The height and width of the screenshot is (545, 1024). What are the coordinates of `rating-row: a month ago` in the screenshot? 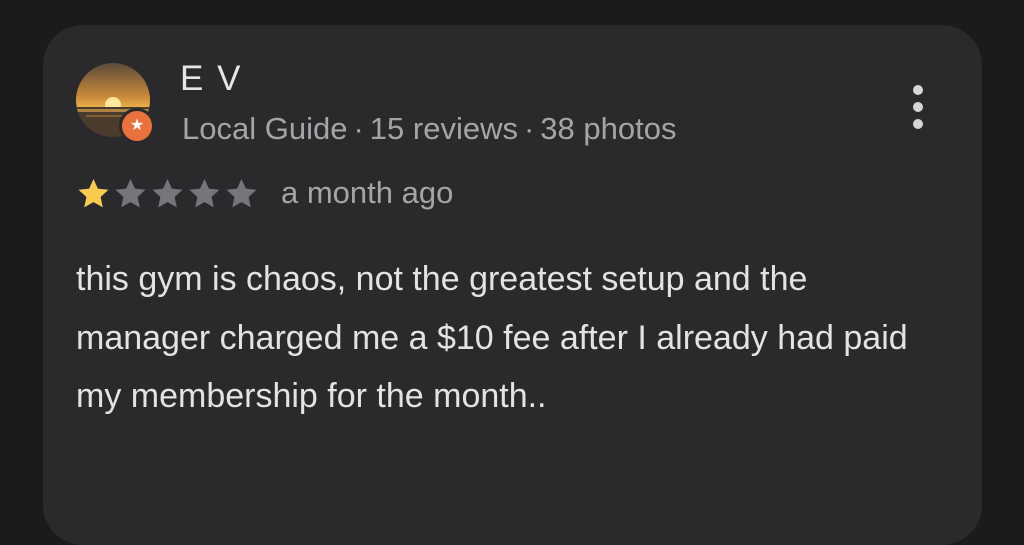 It's located at (264, 193).